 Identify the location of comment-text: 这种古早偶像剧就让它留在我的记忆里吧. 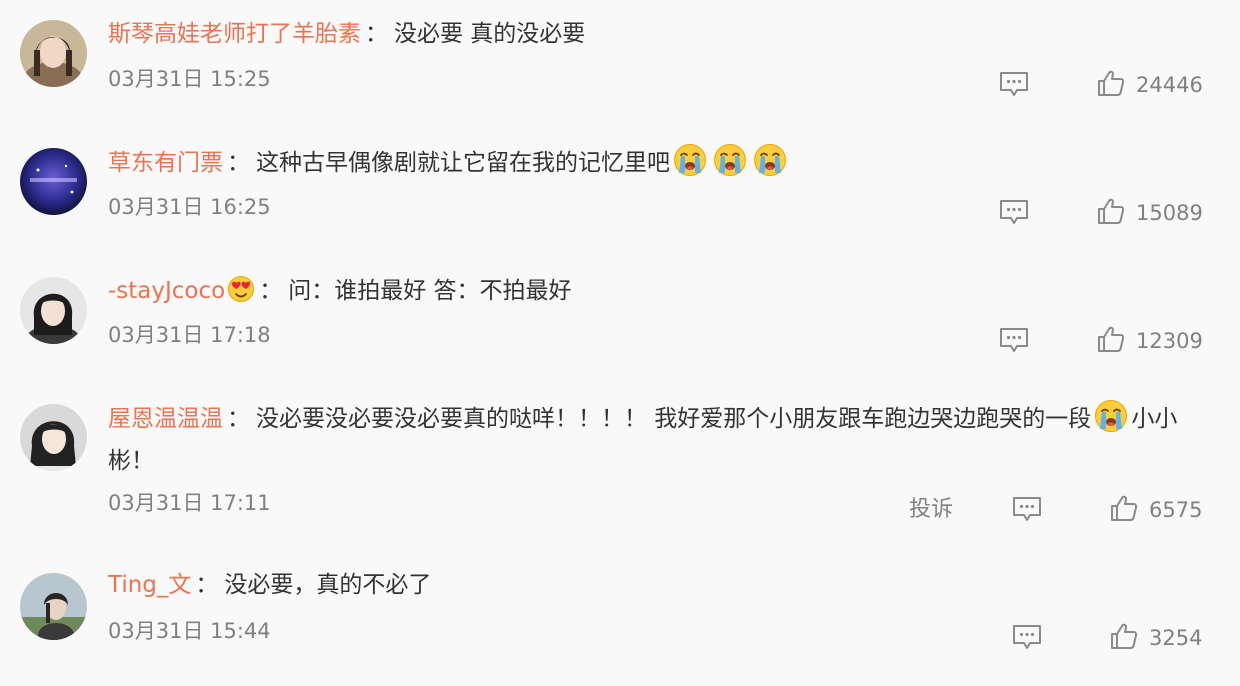
(463, 163).